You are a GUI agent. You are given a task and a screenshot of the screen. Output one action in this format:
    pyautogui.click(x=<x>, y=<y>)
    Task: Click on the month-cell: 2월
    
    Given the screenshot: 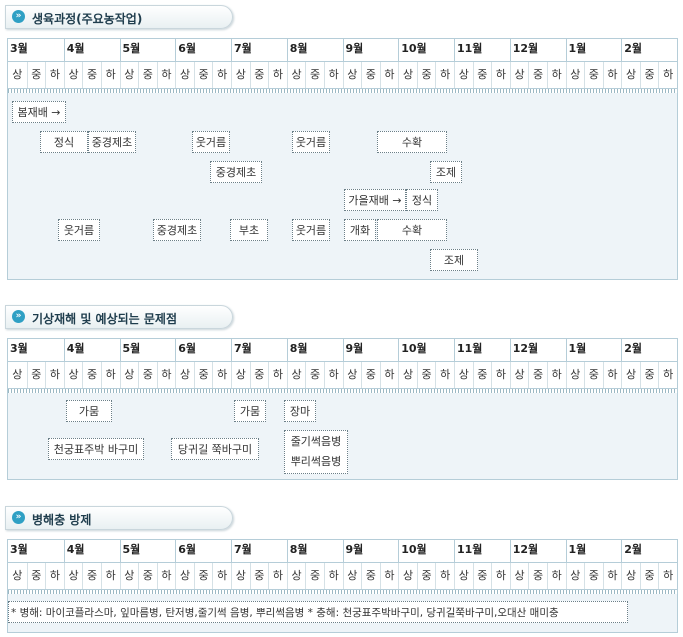 What is the action you would take?
    pyautogui.click(x=649, y=551)
    